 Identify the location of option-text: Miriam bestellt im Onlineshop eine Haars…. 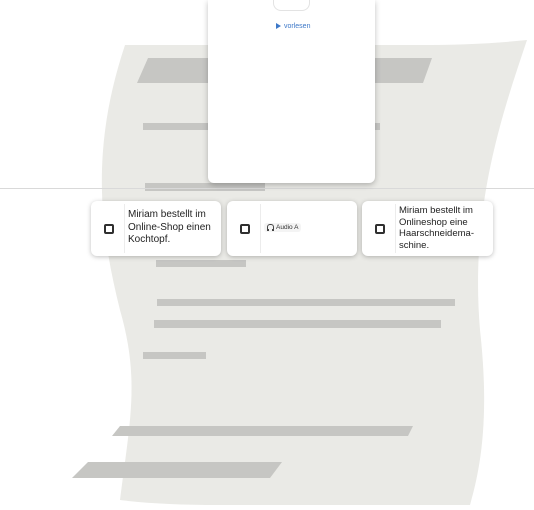
(436, 228).